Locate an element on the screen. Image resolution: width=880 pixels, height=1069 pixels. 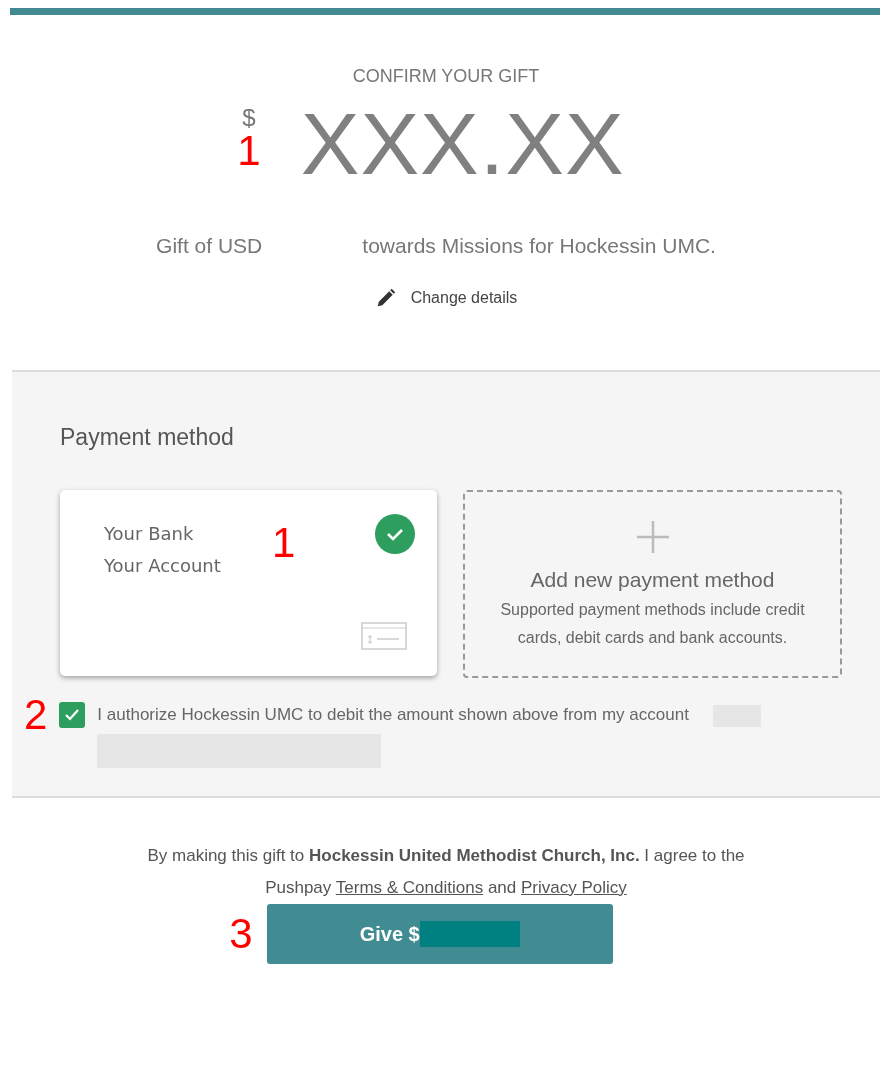
gift-amount: XXX.XX is located at coordinates (462, 144).